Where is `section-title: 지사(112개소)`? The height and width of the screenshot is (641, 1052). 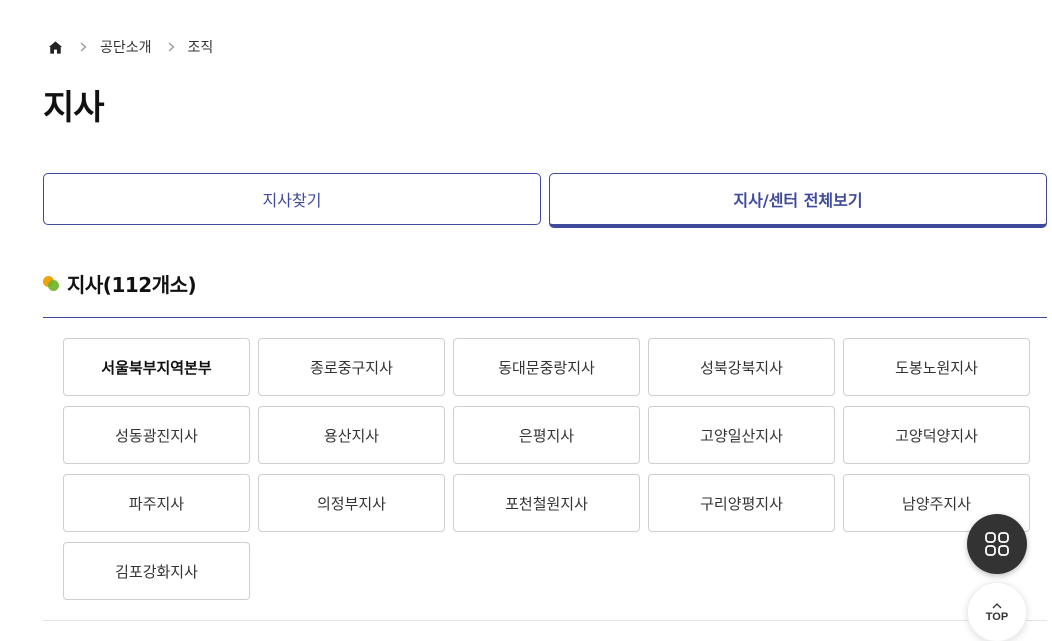 section-title: 지사(112개소) is located at coordinates (132, 284).